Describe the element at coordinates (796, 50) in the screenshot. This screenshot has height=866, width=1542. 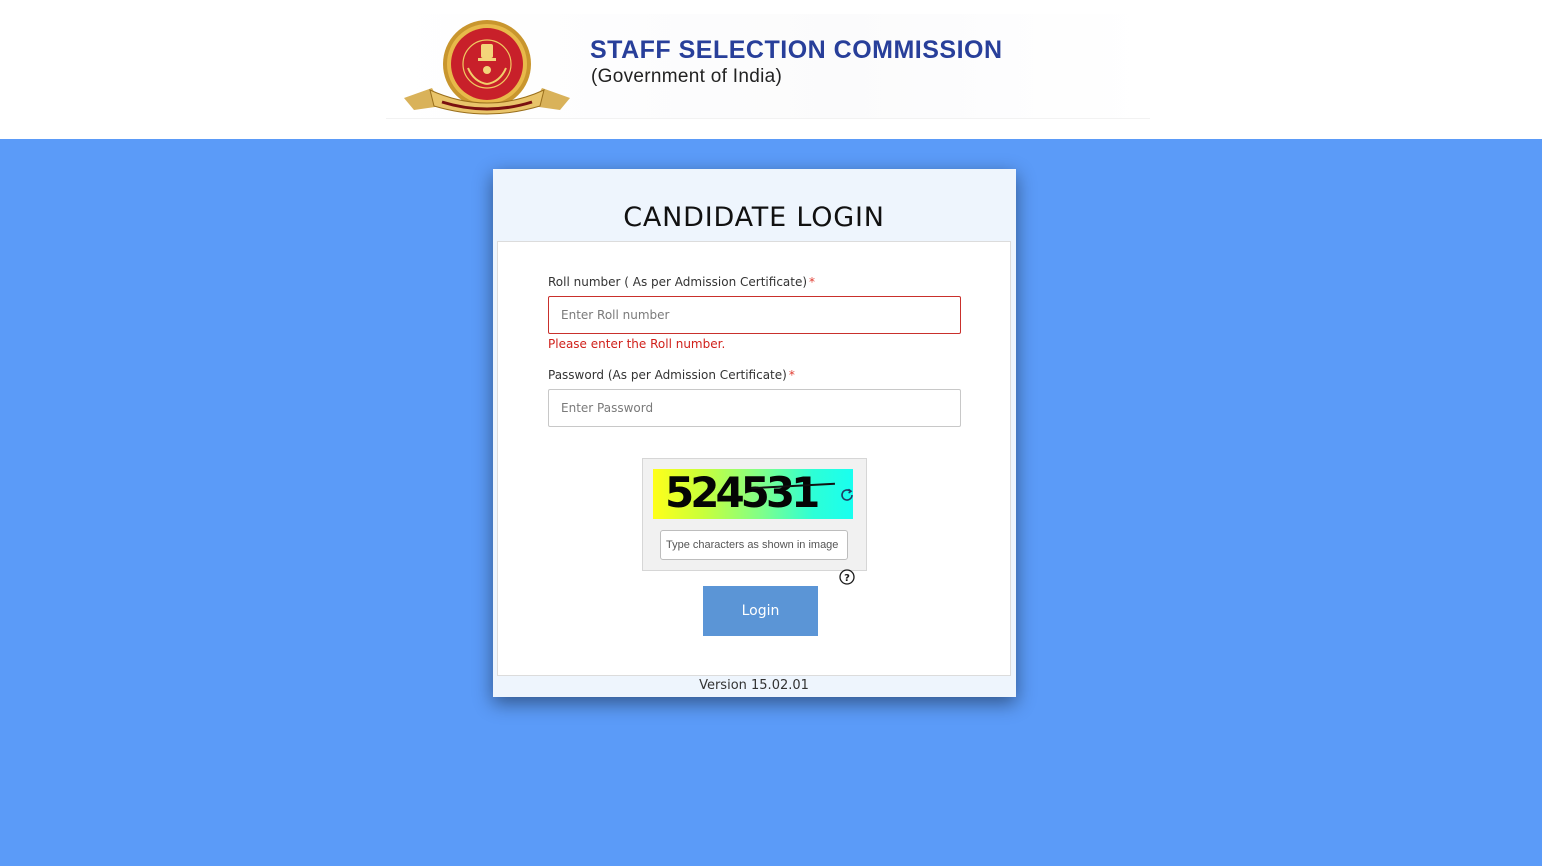
I see `org-name: STAFF SELECTION COMMISSION` at that location.